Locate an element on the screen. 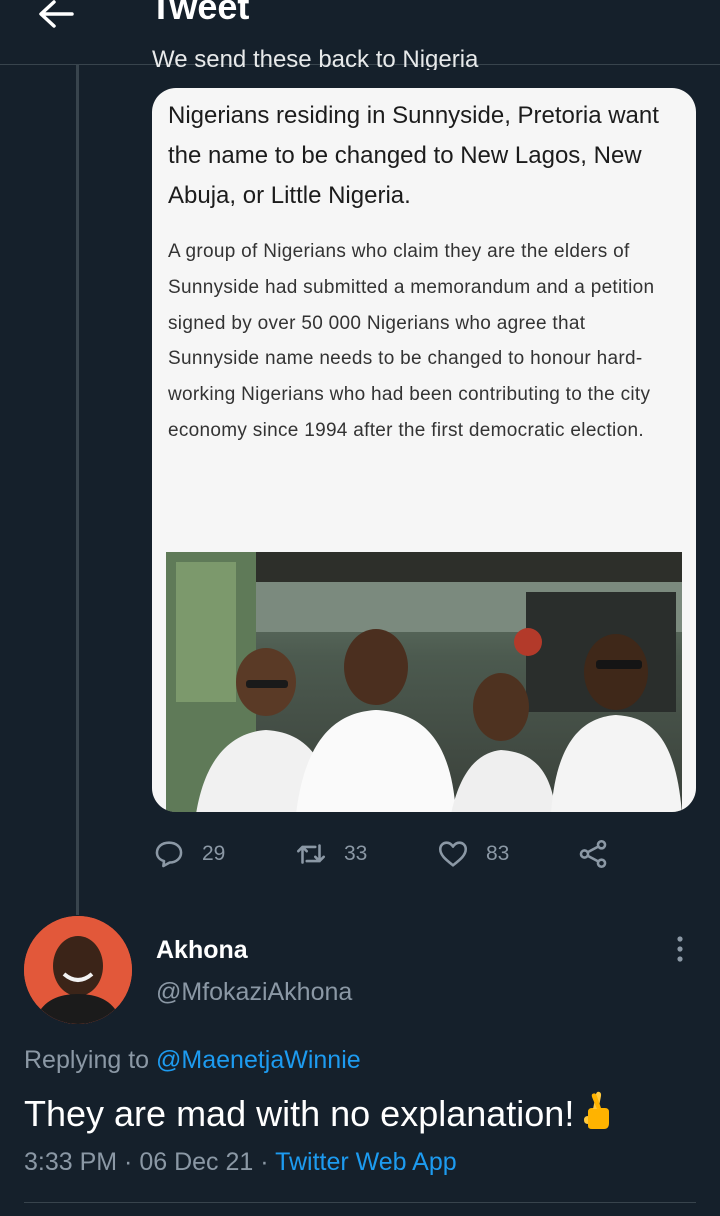 The image size is (720, 1216). tweet-metadata: 3:33 PM · 06 Dec 21 · Twitter Web App is located at coordinates (240, 1162).